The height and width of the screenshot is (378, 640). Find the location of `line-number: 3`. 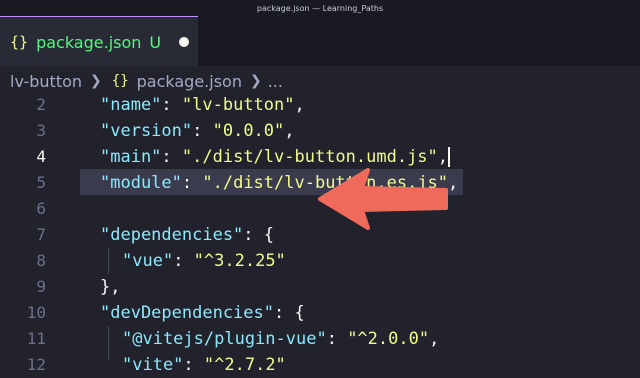

line-number: 3 is located at coordinates (41, 130).